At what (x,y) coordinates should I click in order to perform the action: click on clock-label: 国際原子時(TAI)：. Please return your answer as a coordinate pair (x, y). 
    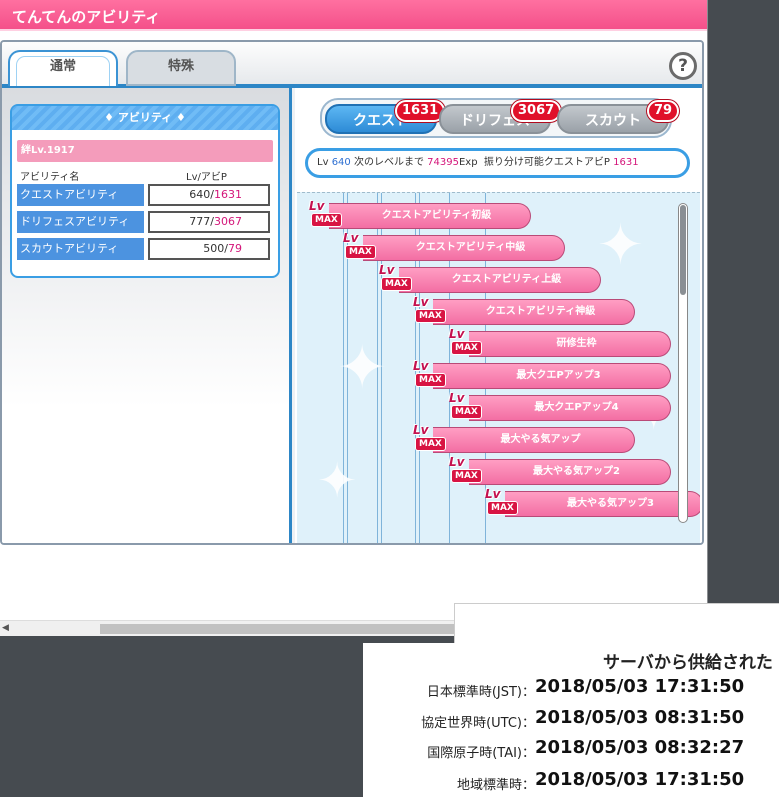
    Looking at the image, I should click on (481, 753).